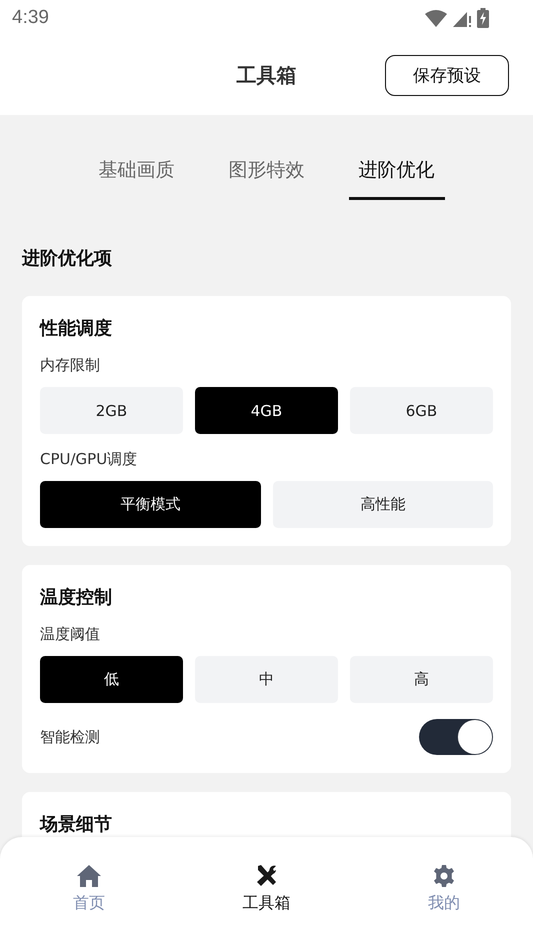 Image resolution: width=533 pixels, height=948 pixels. I want to click on tab: 基础画质, so click(136, 174).